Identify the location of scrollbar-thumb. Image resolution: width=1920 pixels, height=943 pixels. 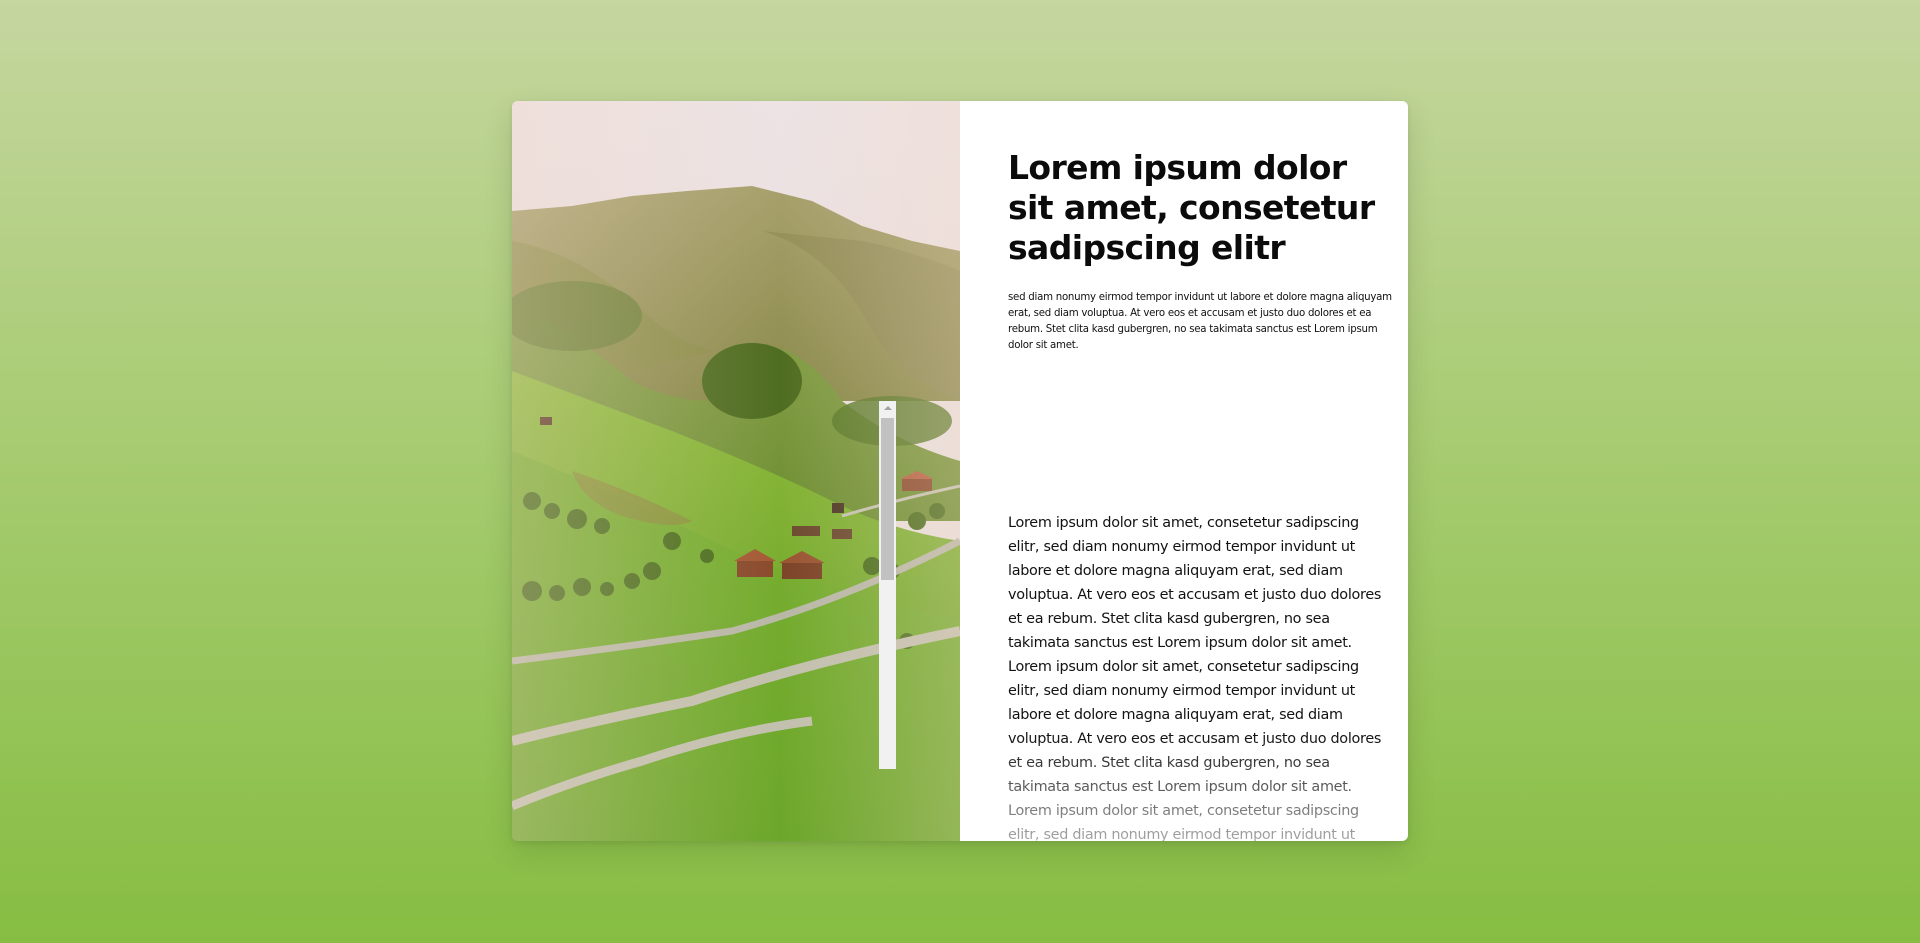
(887, 499).